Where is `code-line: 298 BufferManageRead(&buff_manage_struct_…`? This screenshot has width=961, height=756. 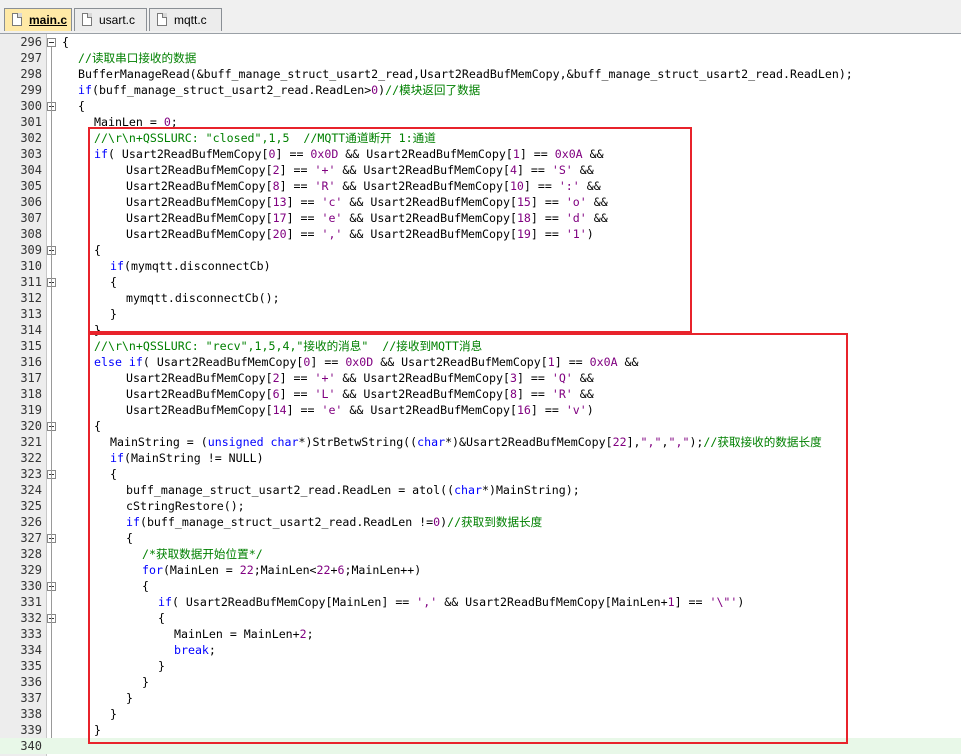 code-line: 298 BufferManageRead(&buff_manage_struct_… is located at coordinates (480, 74).